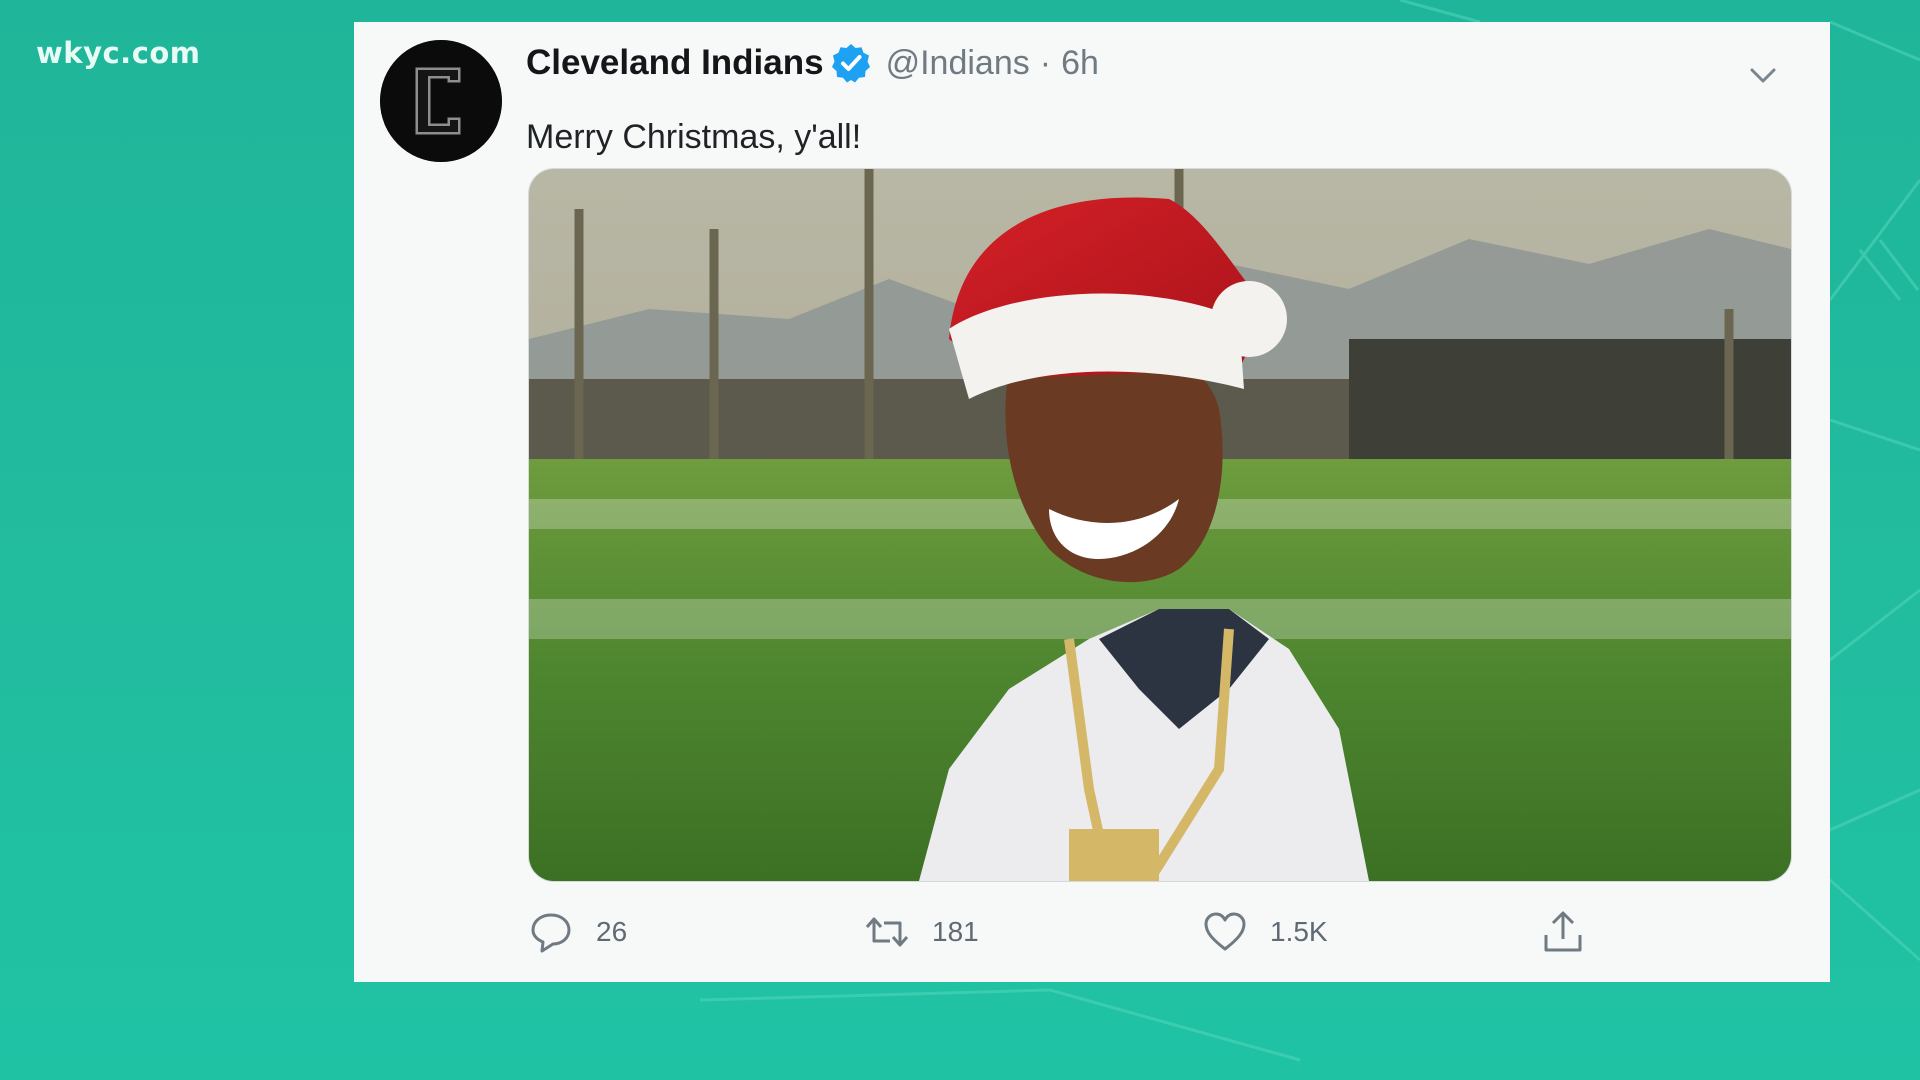 The height and width of the screenshot is (1080, 1920). I want to click on reply-count: 26, so click(612, 931).